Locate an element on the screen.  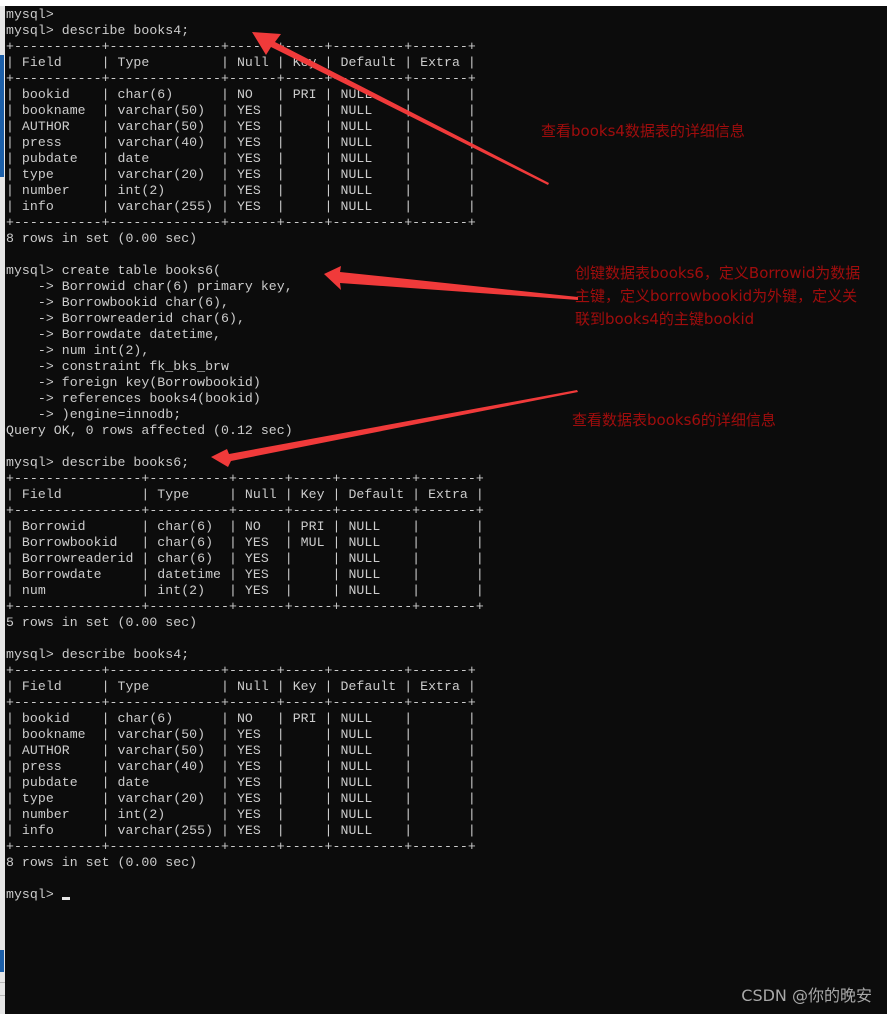
terminal-line: mysql> is located at coordinates (30, 14).